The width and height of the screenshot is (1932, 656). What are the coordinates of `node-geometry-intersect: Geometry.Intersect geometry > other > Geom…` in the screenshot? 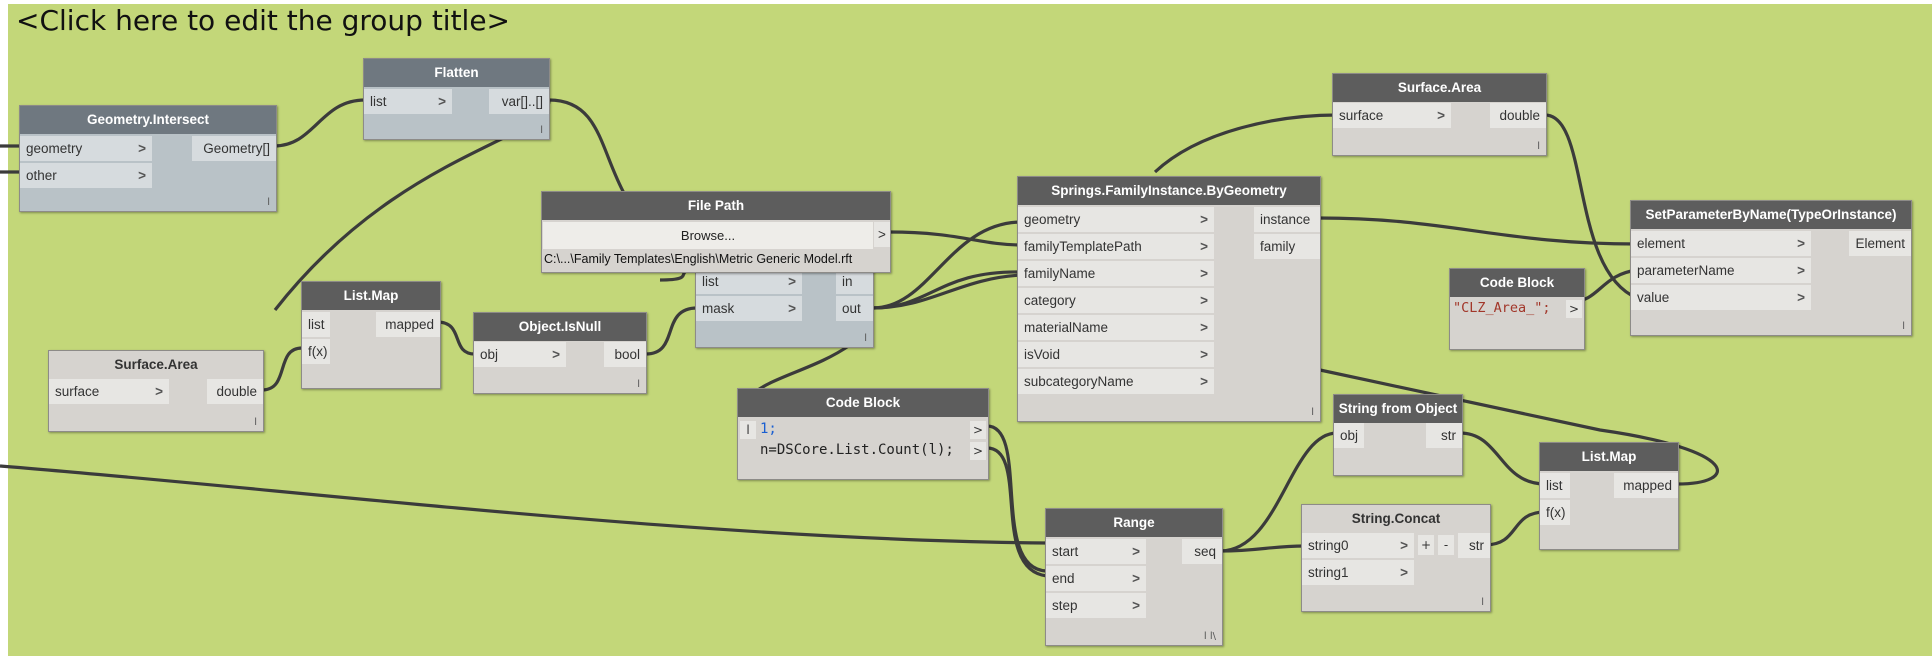 It's located at (148, 158).